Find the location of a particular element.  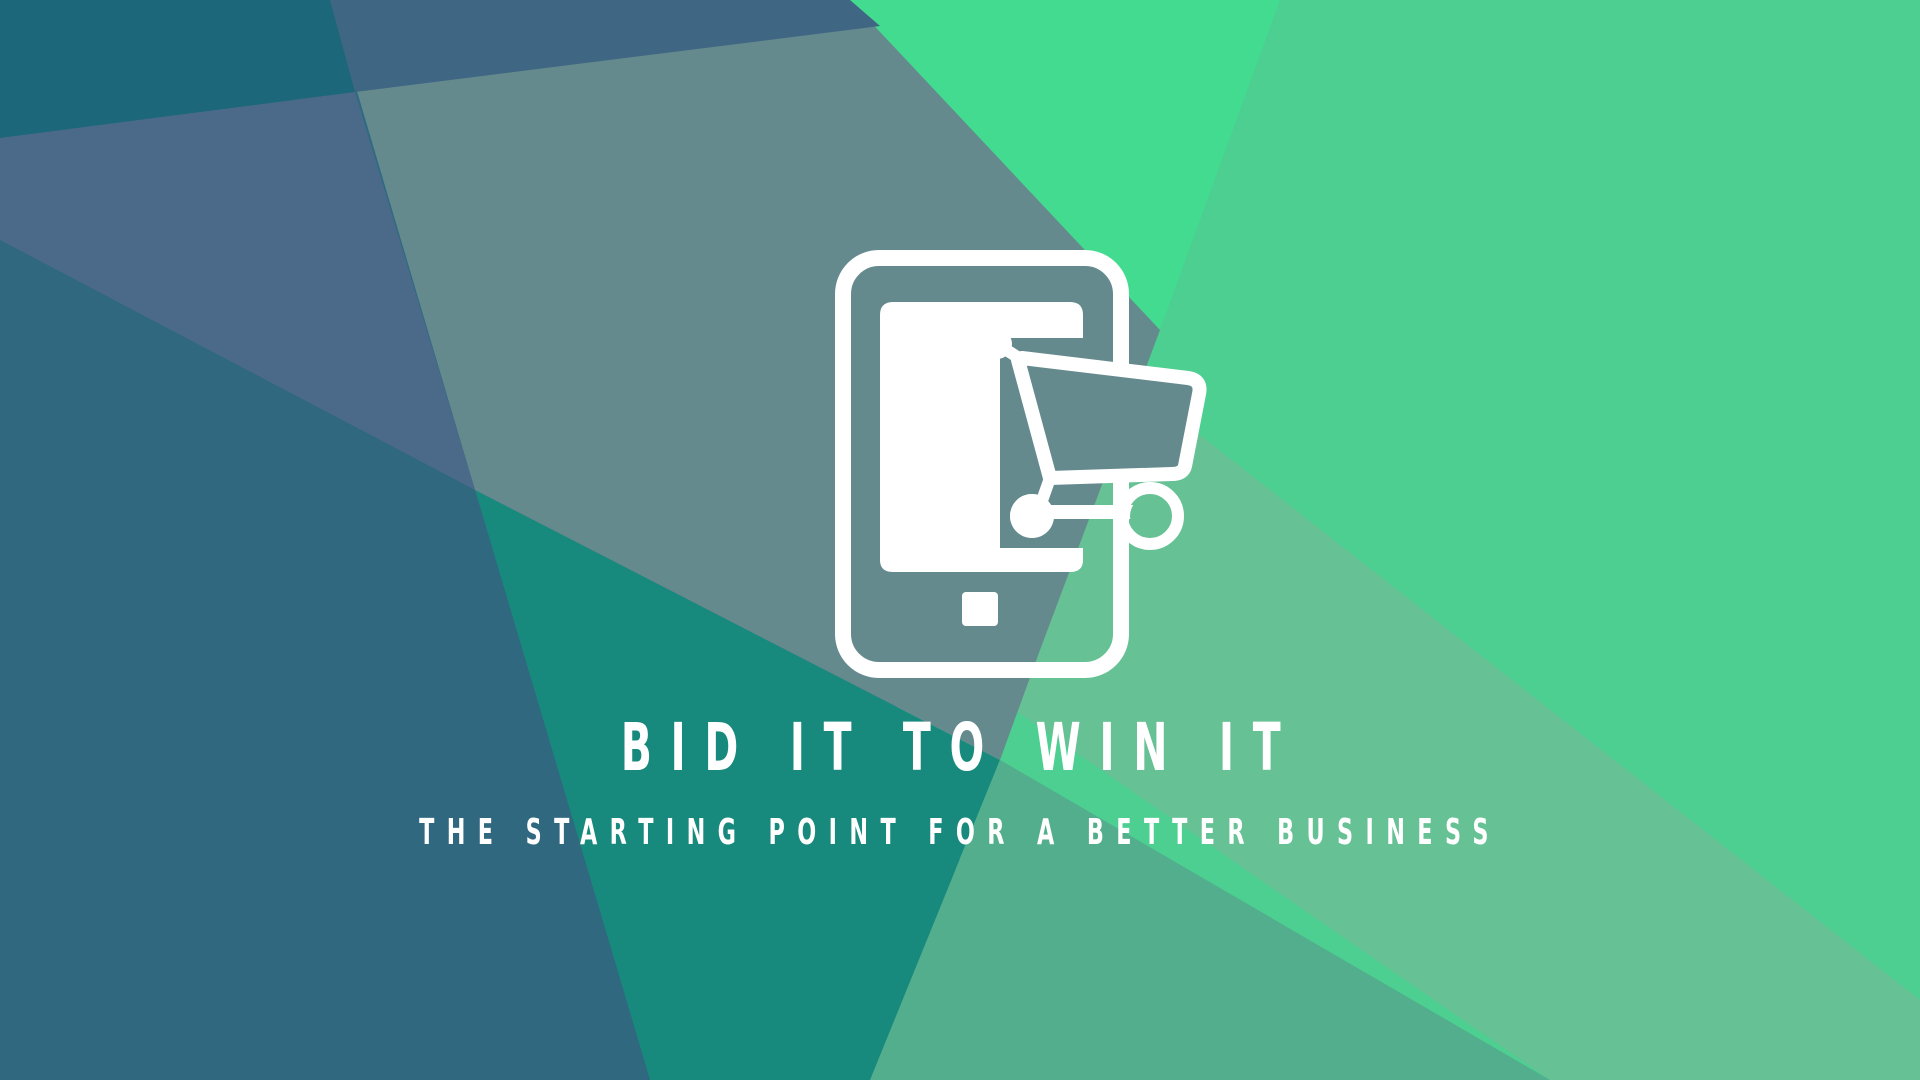

logo is located at coordinates (1030, 466).